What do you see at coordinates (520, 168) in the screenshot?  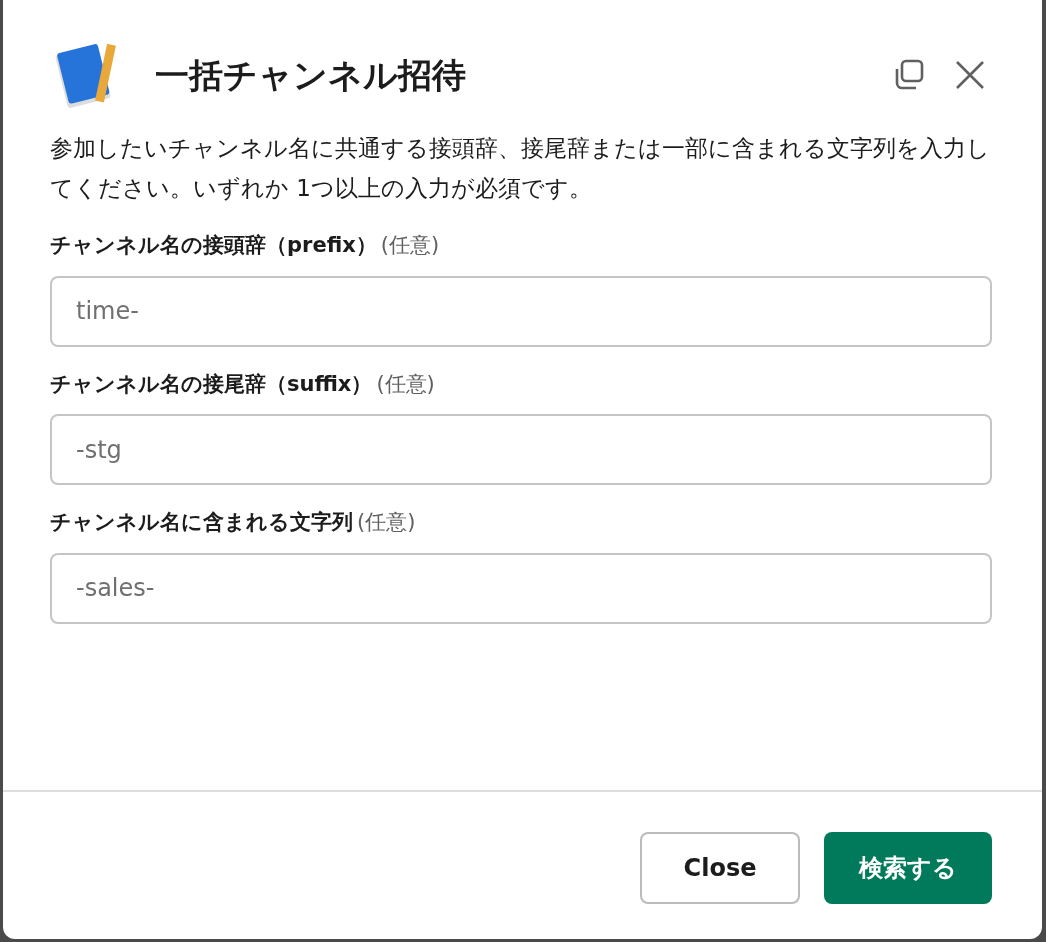 I see `description-text: 参加したいチャンネル名に共通する接頭辞、接尾辞または一部に含まれる文字列を入力してください。いずれか 1つ以上の入力が必須です。` at bounding box center [520, 168].